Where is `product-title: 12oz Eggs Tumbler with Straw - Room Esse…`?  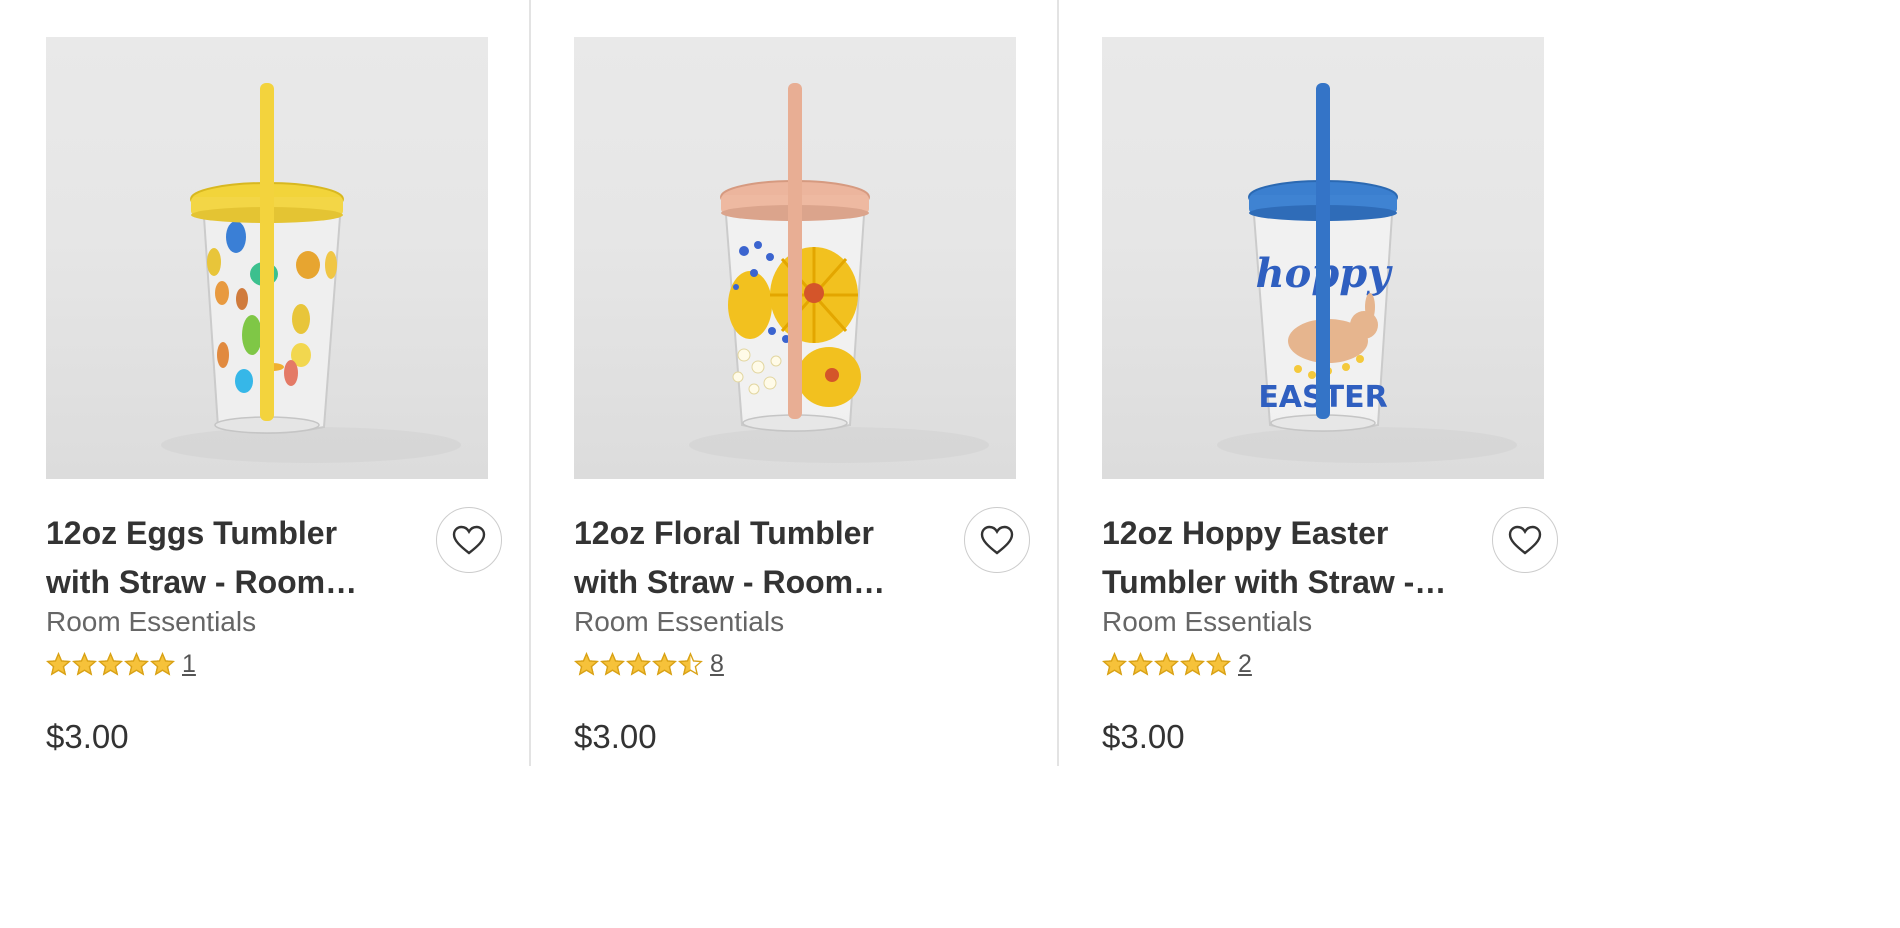
product-title: 12oz Eggs Tumbler with Straw - Room Esse… is located at coordinates (221, 558).